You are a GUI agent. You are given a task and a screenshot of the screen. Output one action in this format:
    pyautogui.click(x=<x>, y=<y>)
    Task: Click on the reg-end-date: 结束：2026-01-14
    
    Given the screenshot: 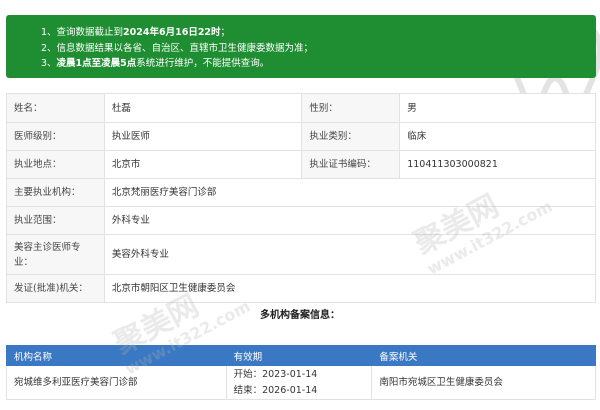 What is the action you would take?
    pyautogui.click(x=275, y=390)
    